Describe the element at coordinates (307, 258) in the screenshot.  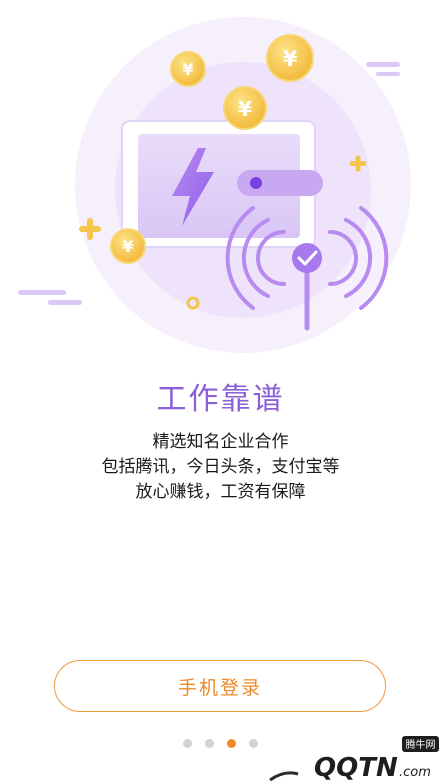
I see `check-icon` at that location.